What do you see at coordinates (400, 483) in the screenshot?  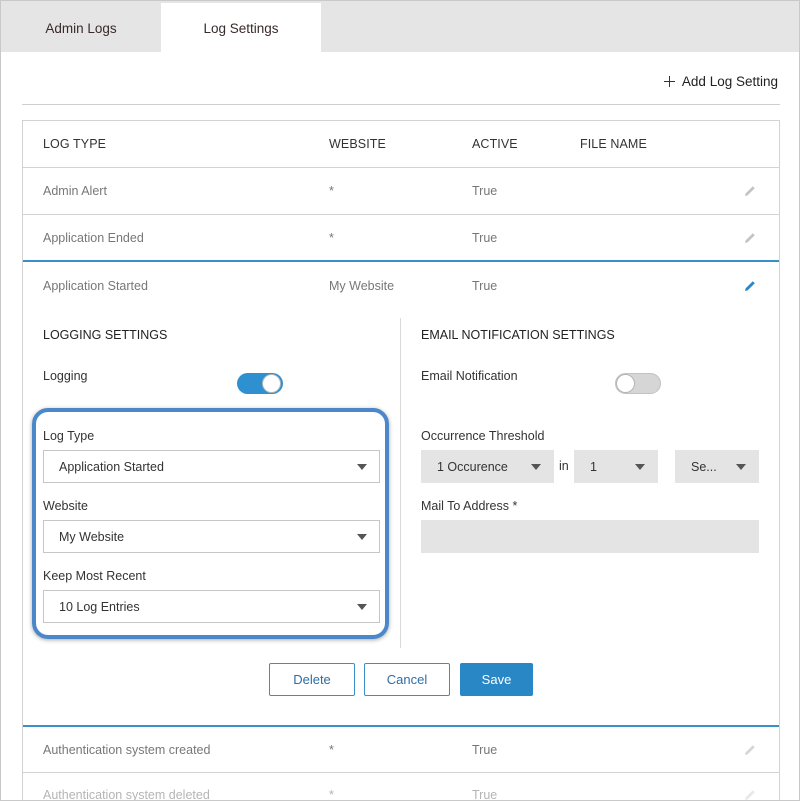 I see `section-divider` at bounding box center [400, 483].